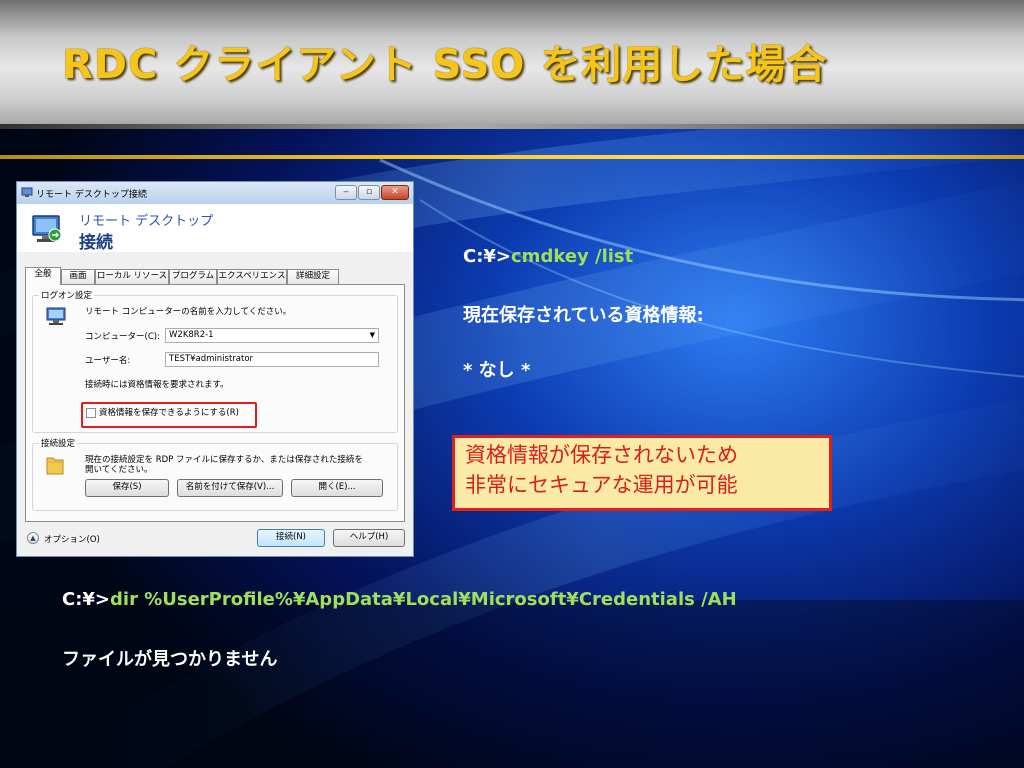  I want to click on tab-experience: エクスペリエンス, so click(252, 276).